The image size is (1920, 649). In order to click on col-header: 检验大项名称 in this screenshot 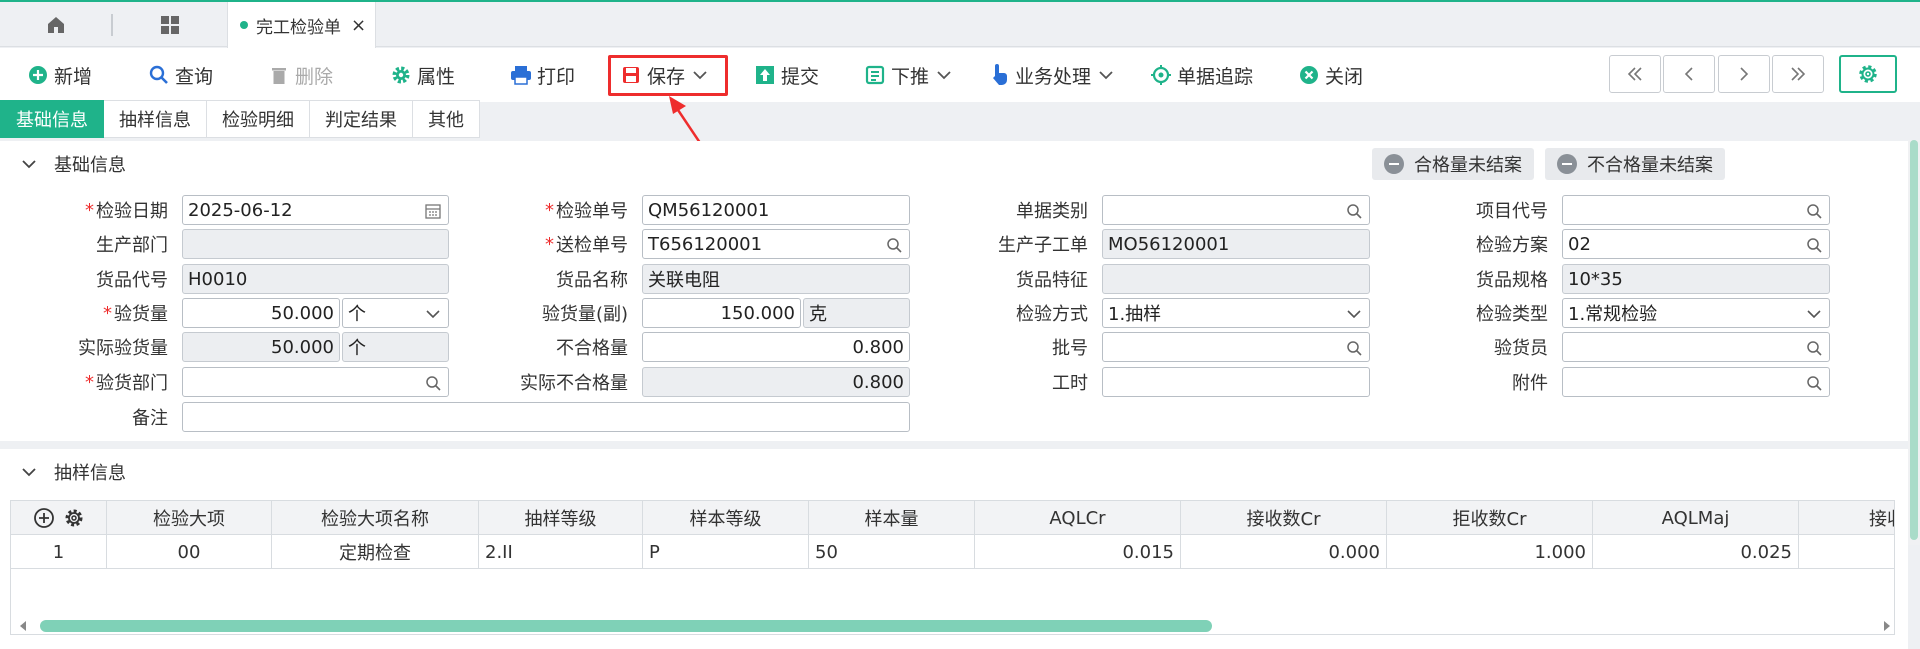, I will do `click(375, 518)`.